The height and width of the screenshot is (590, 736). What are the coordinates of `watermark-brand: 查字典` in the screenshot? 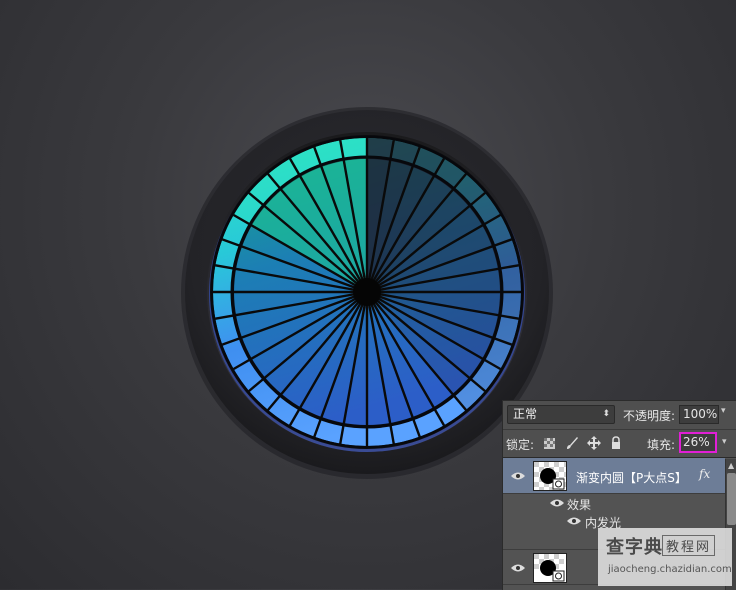 It's located at (634, 547).